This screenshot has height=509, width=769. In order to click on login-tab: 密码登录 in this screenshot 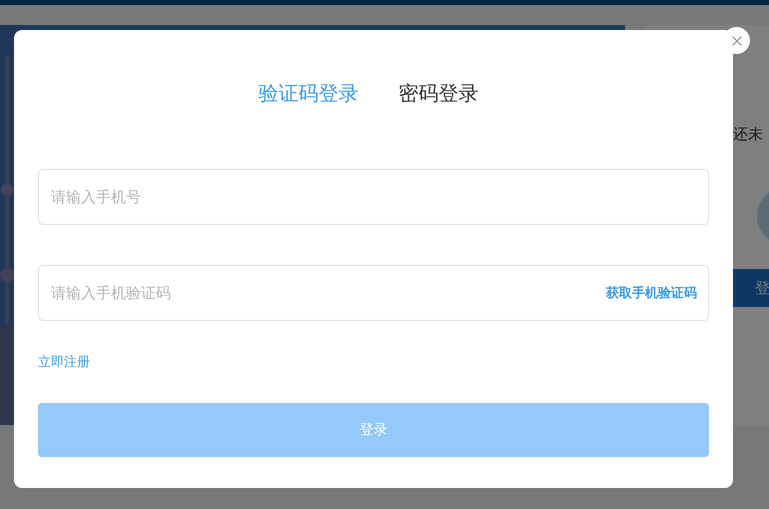, I will do `click(438, 93)`.